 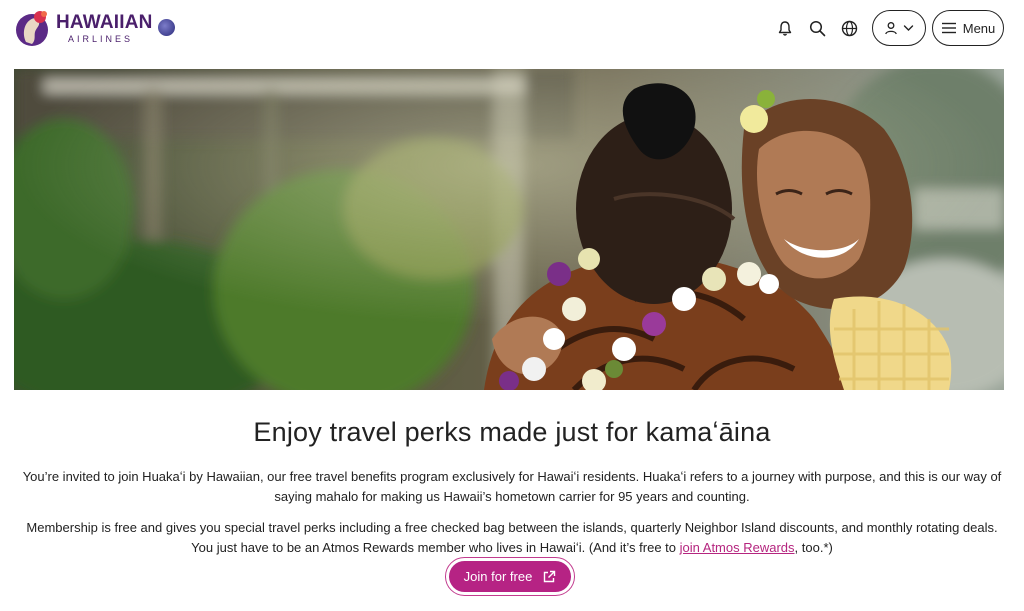 What do you see at coordinates (550, 576) in the screenshot?
I see `external-link-icon` at bounding box center [550, 576].